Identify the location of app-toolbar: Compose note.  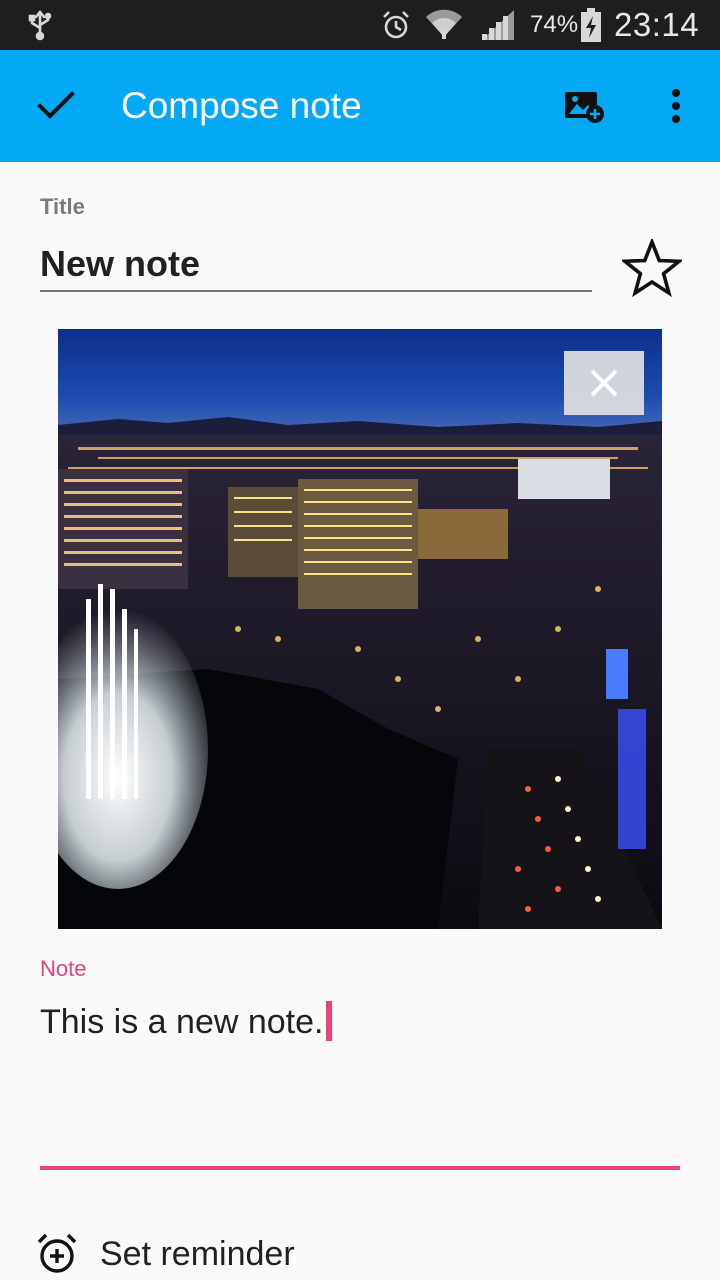
(360, 106).